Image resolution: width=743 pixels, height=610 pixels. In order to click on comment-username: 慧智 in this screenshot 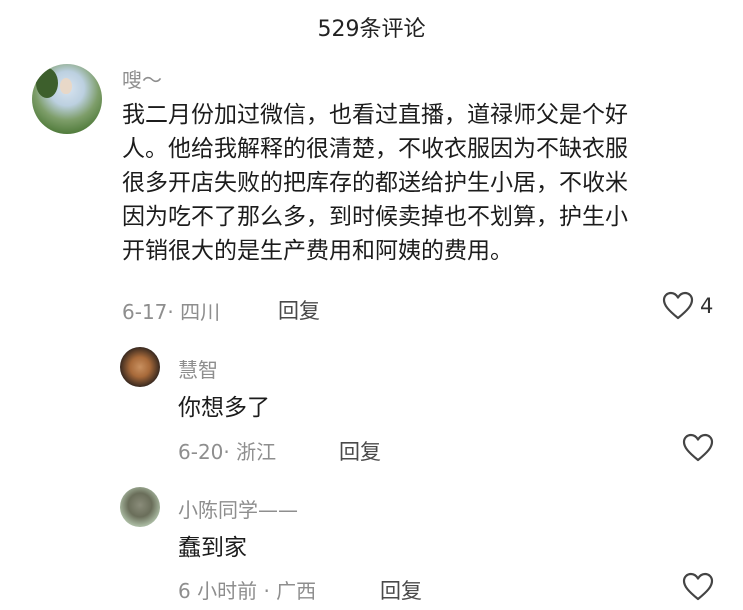, I will do `click(198, 368)`.